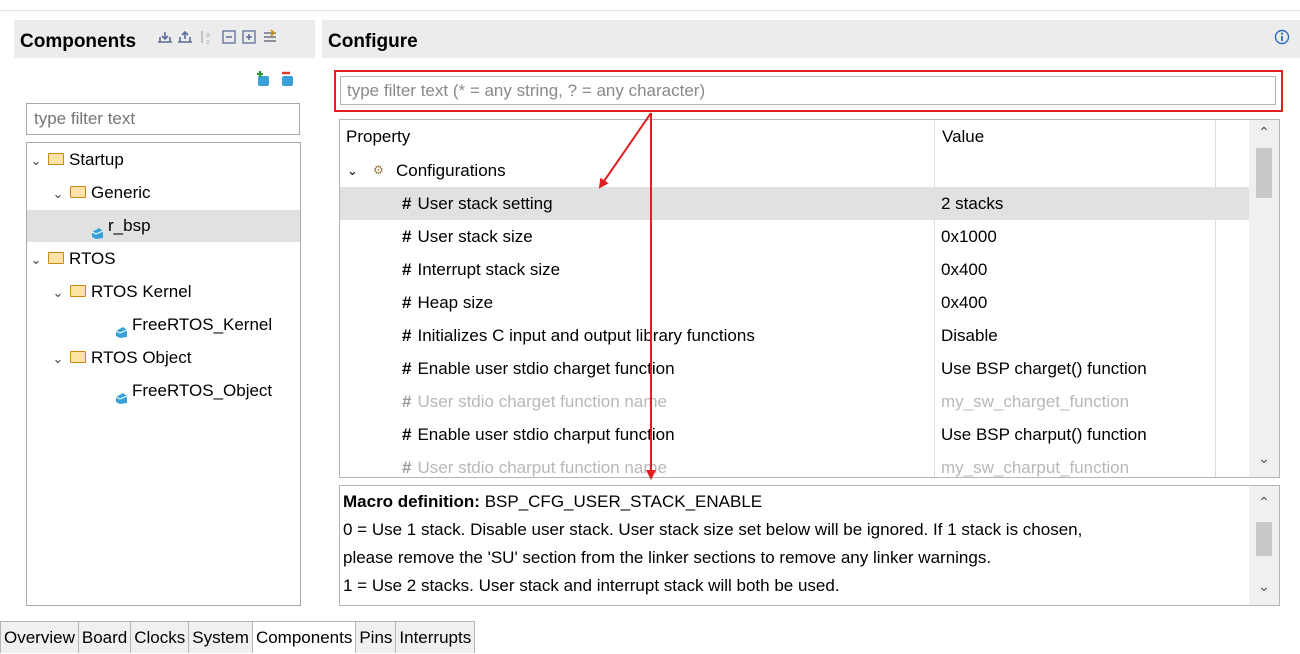 The width and height of the screenshot is (1300, 654). What do you see at coordinates (160, 637) in the screenshot?
I see `tab-clocks: Clocks` at bounding box center [160, 637].